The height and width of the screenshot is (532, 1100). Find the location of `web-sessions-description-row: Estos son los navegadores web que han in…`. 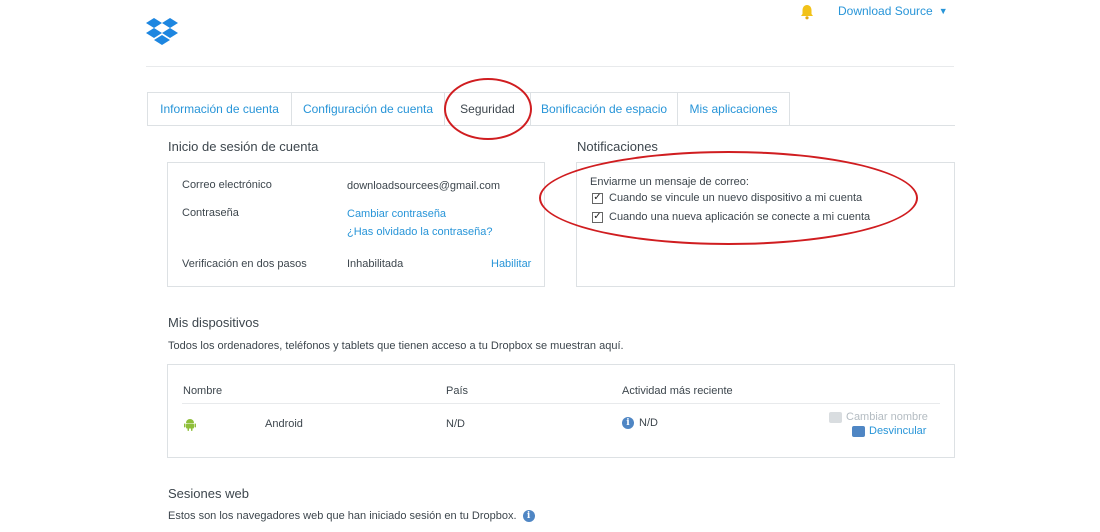

web-sessions-description-row: Estos son los navegadores web que han in… is located at coordinates (351, 516).